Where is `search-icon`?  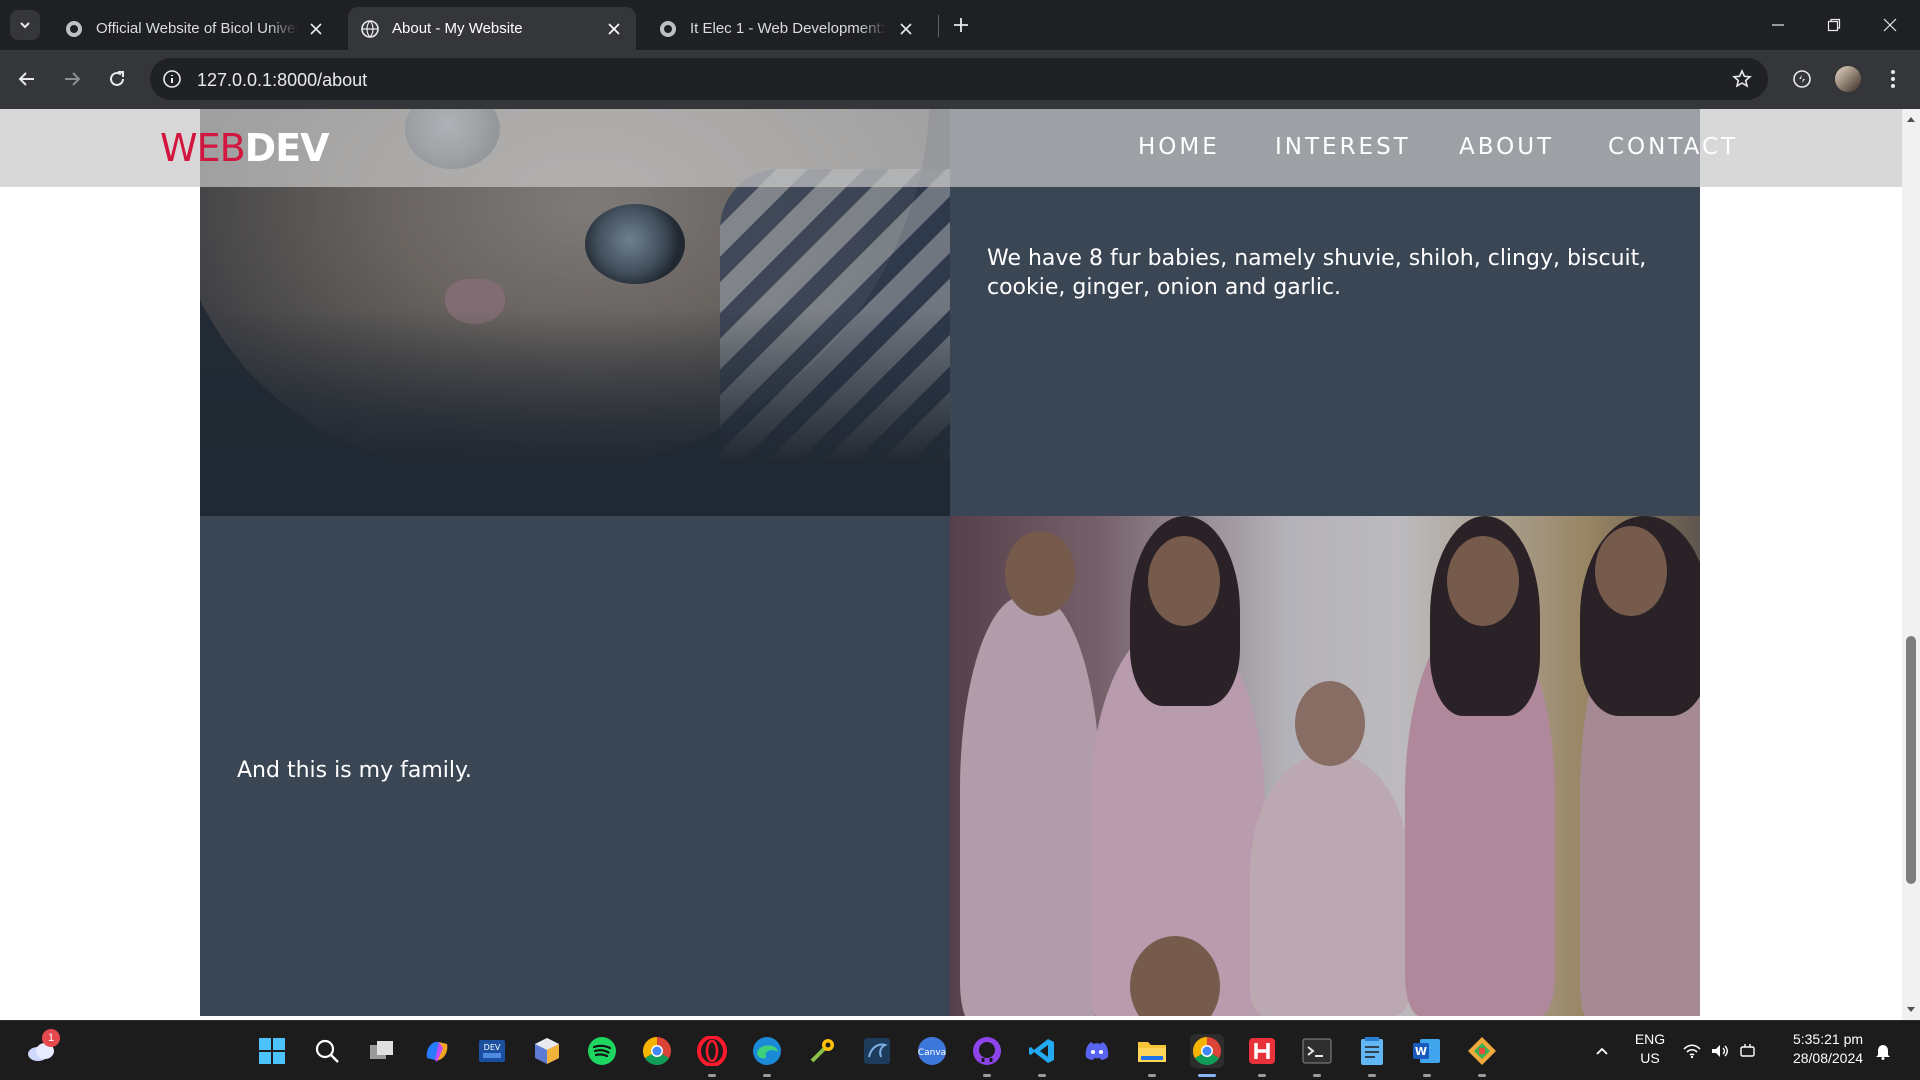
search-icon is located at coordinates (327, 1051).